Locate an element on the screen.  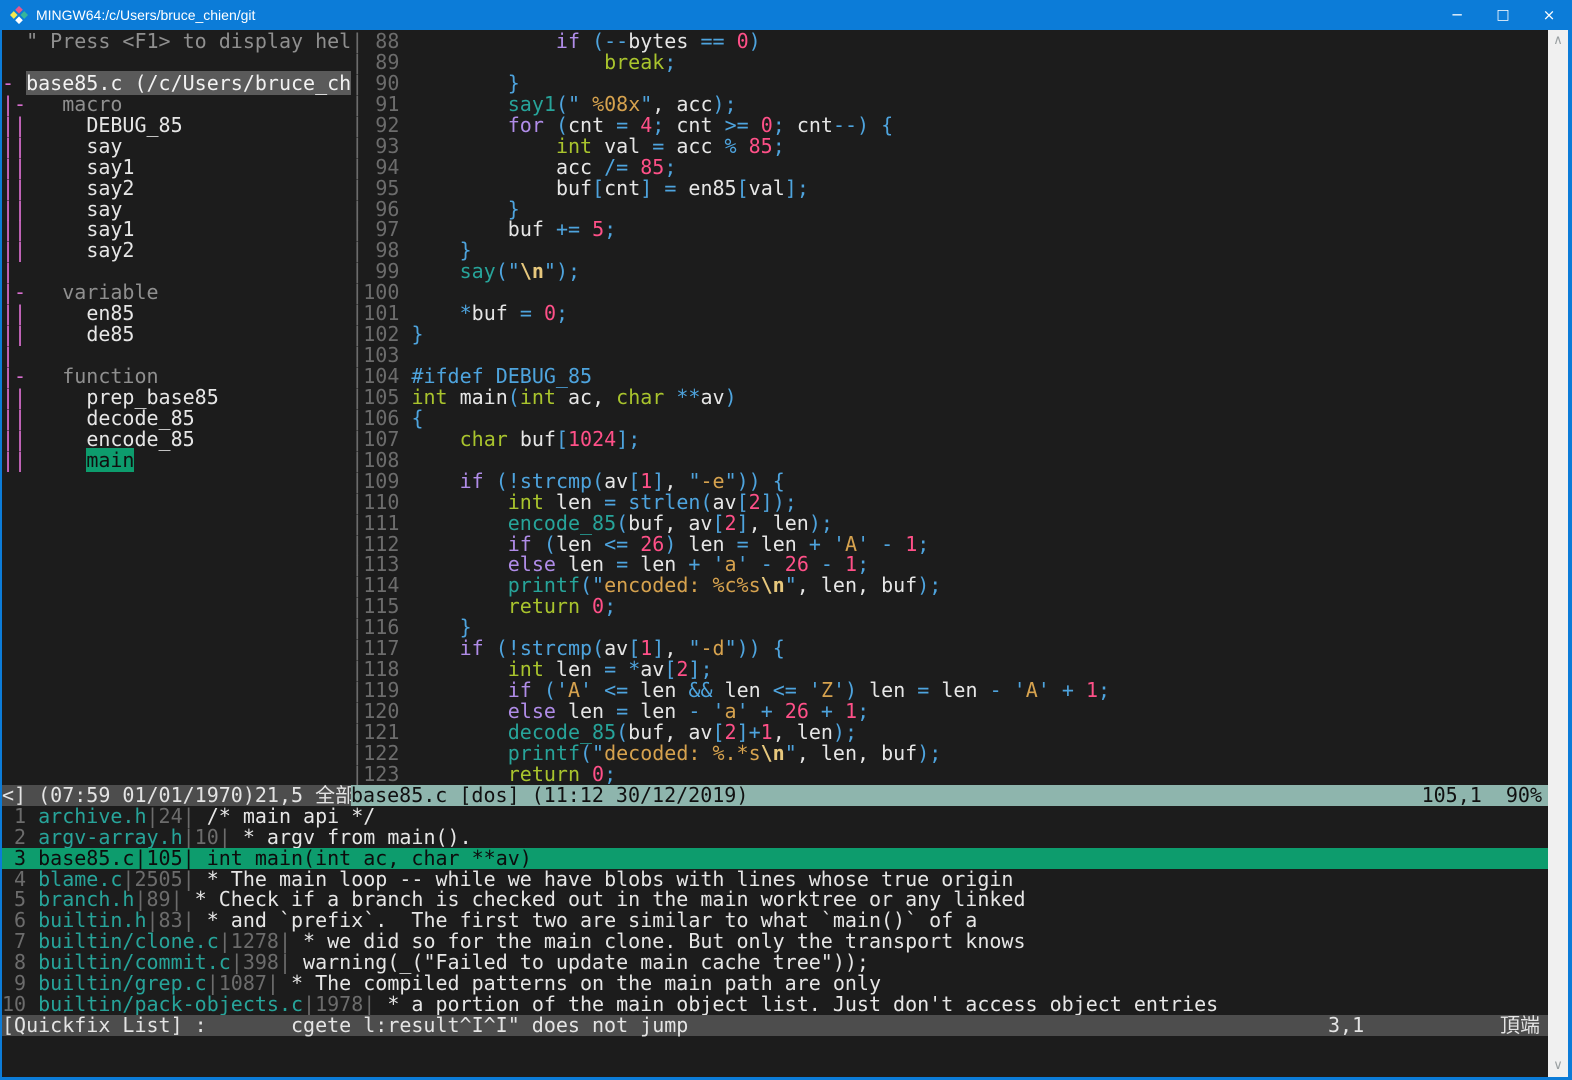
terminal-row: || say2 | 98 } is located at coordinates (775, 250).